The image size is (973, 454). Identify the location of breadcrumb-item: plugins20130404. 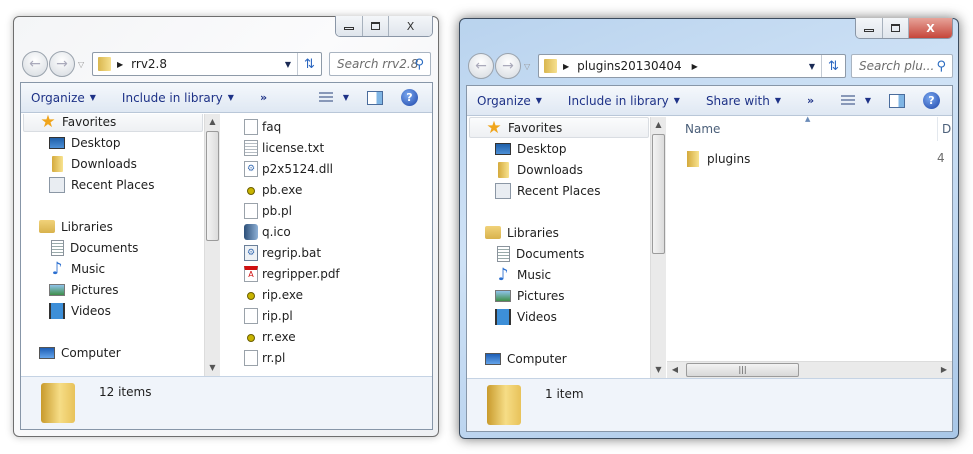
(629, 66).